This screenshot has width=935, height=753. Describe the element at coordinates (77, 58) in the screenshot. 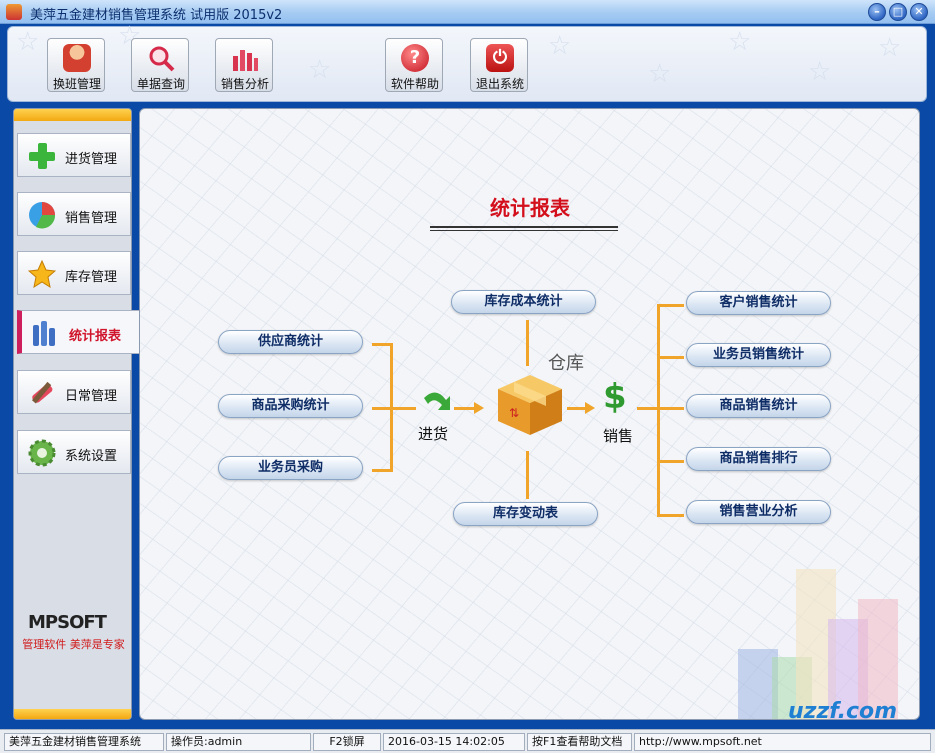

I see `users-icon` at that location.